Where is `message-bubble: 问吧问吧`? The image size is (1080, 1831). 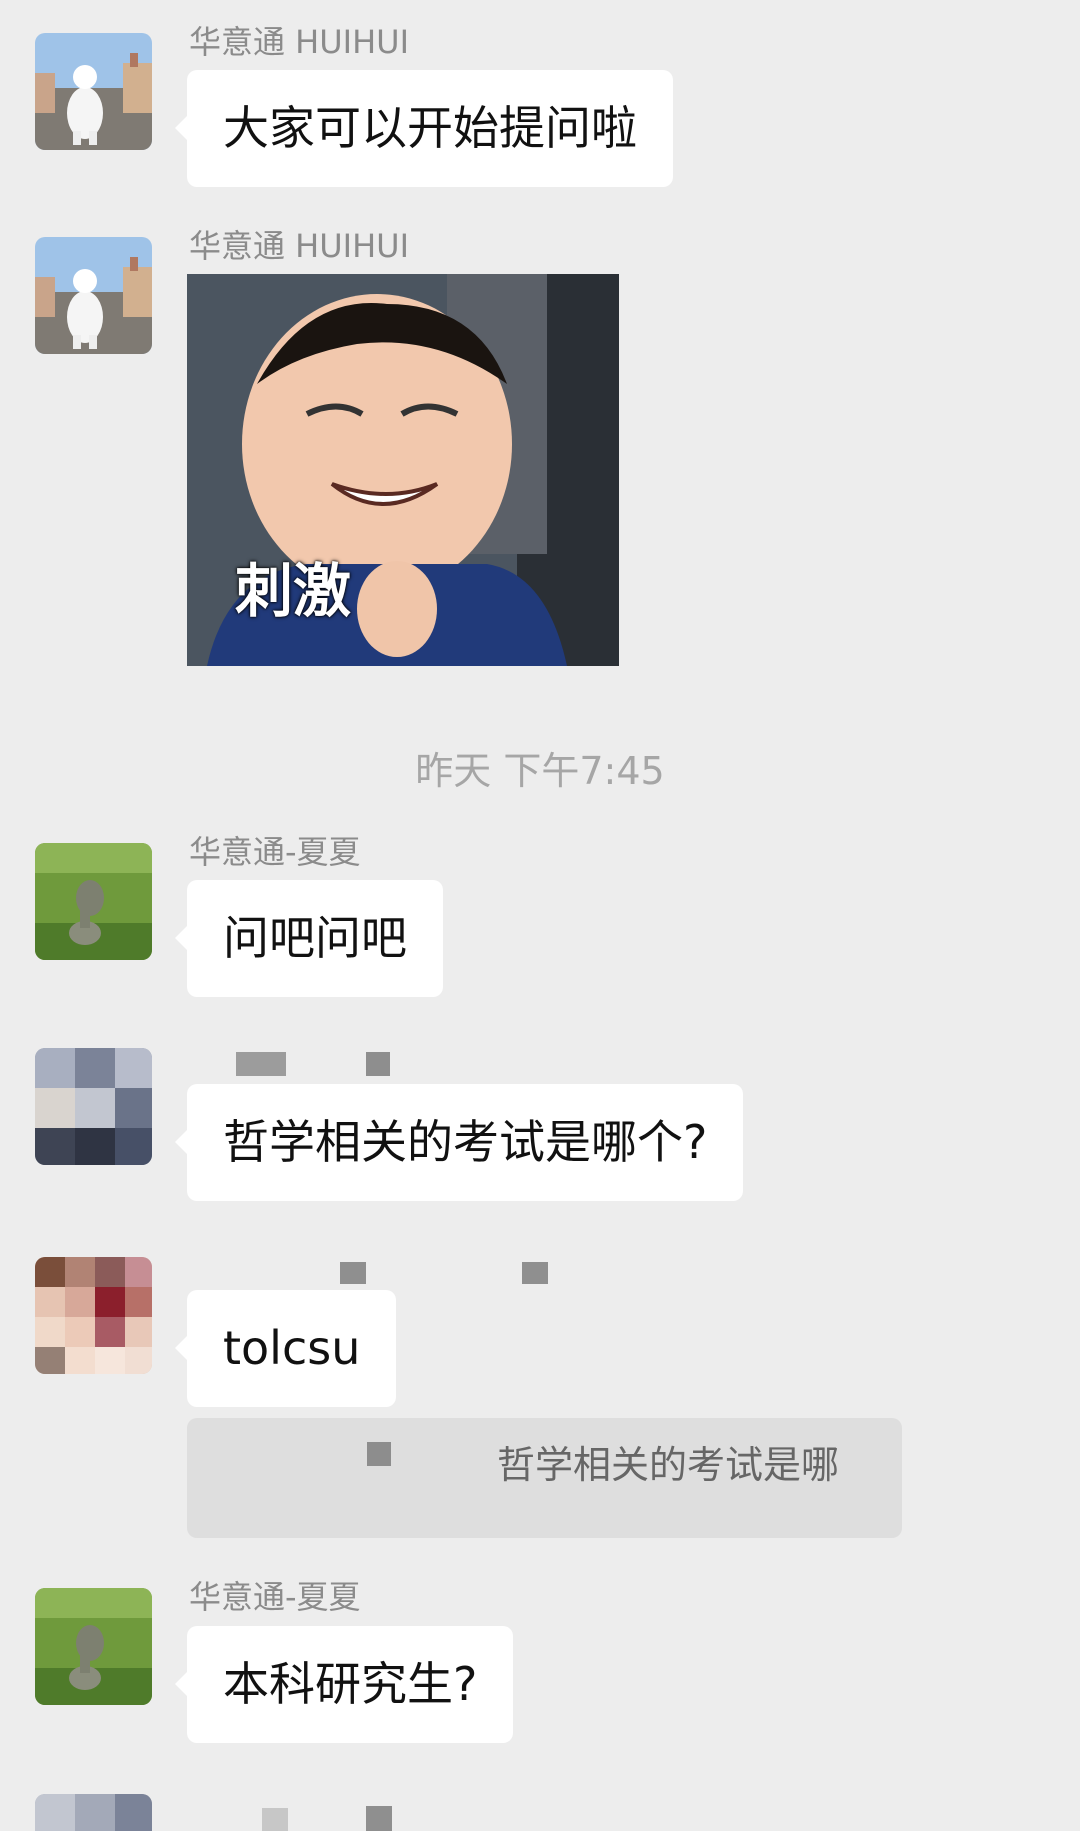
message-bubble: 问吧问吧 is located at coordinates (309, 938).